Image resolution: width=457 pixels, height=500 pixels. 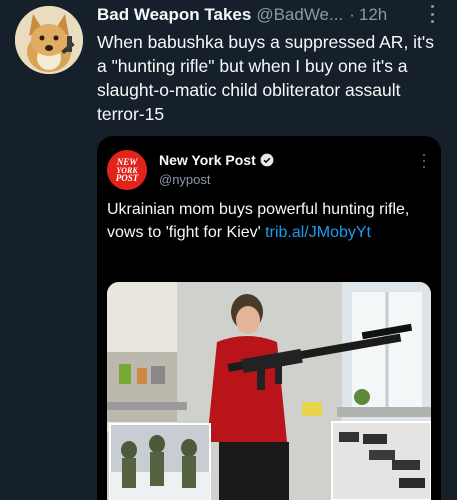 What do you see at coordinates (373, 15) in the screenshot?
I see `timestamp: 12h` at bounding box center [373, 15].